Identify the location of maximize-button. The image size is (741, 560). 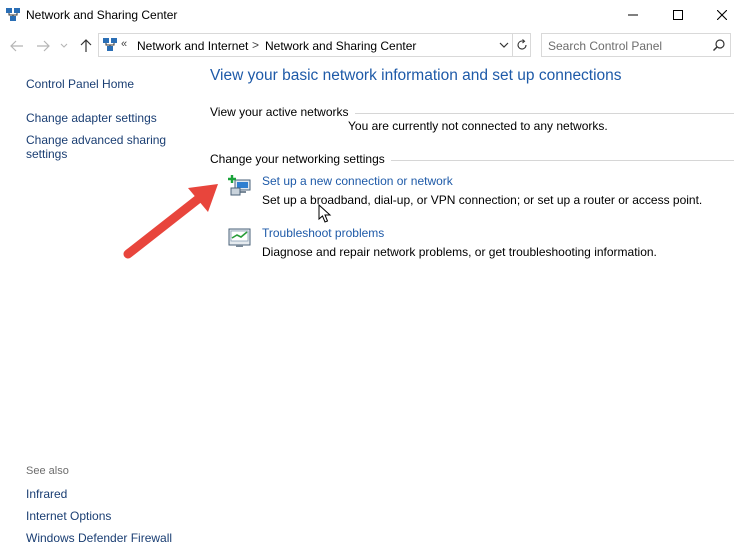
(678, 15).